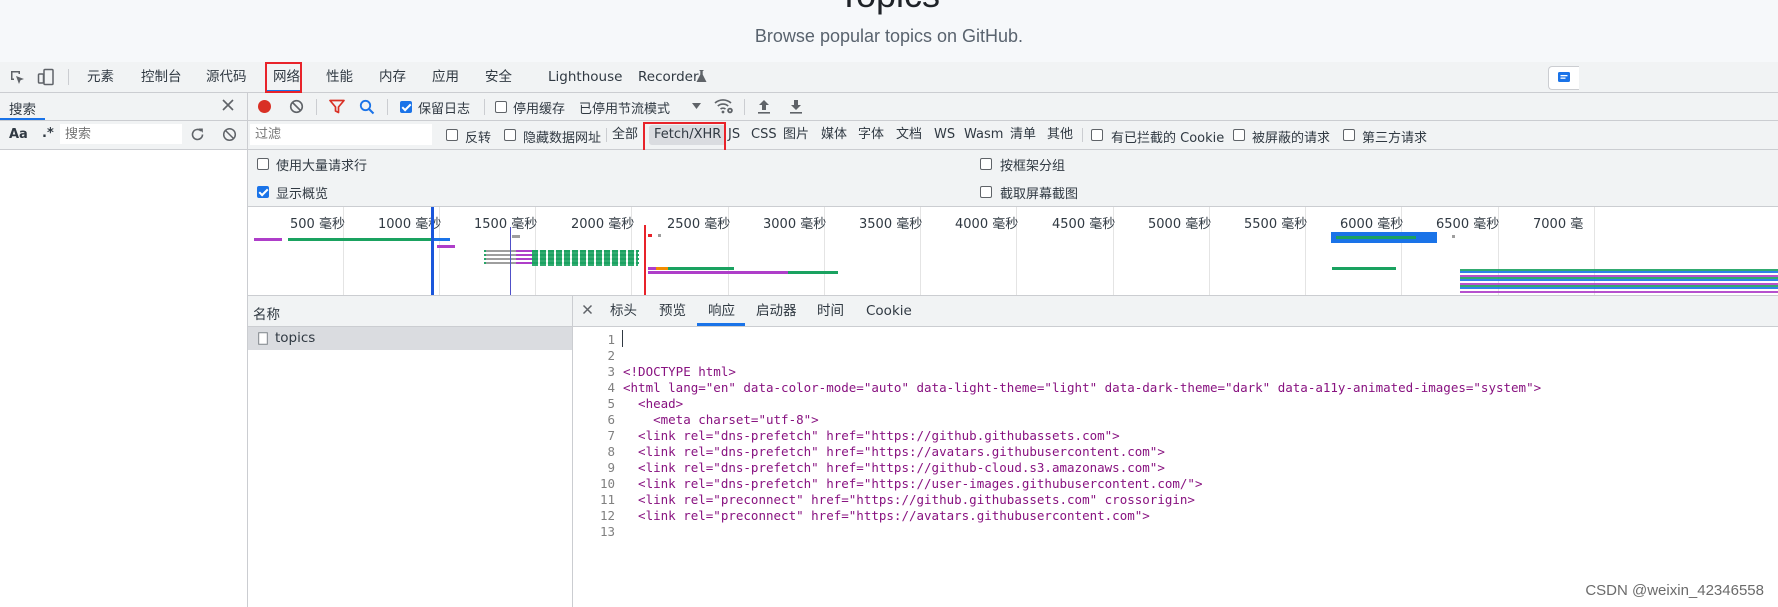 The image size is (1778, 607). Describe the element at coordinates (611, 403) in the screenshot. I see `line-number: 5` at that location.